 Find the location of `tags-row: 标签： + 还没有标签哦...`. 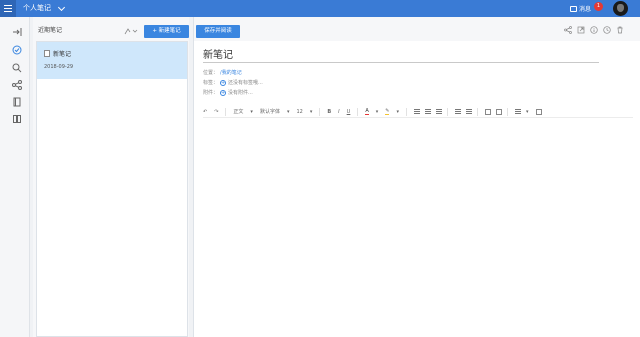

tags-row: 标签： + 还没有标签哦... is located at coordinates (233, 82).